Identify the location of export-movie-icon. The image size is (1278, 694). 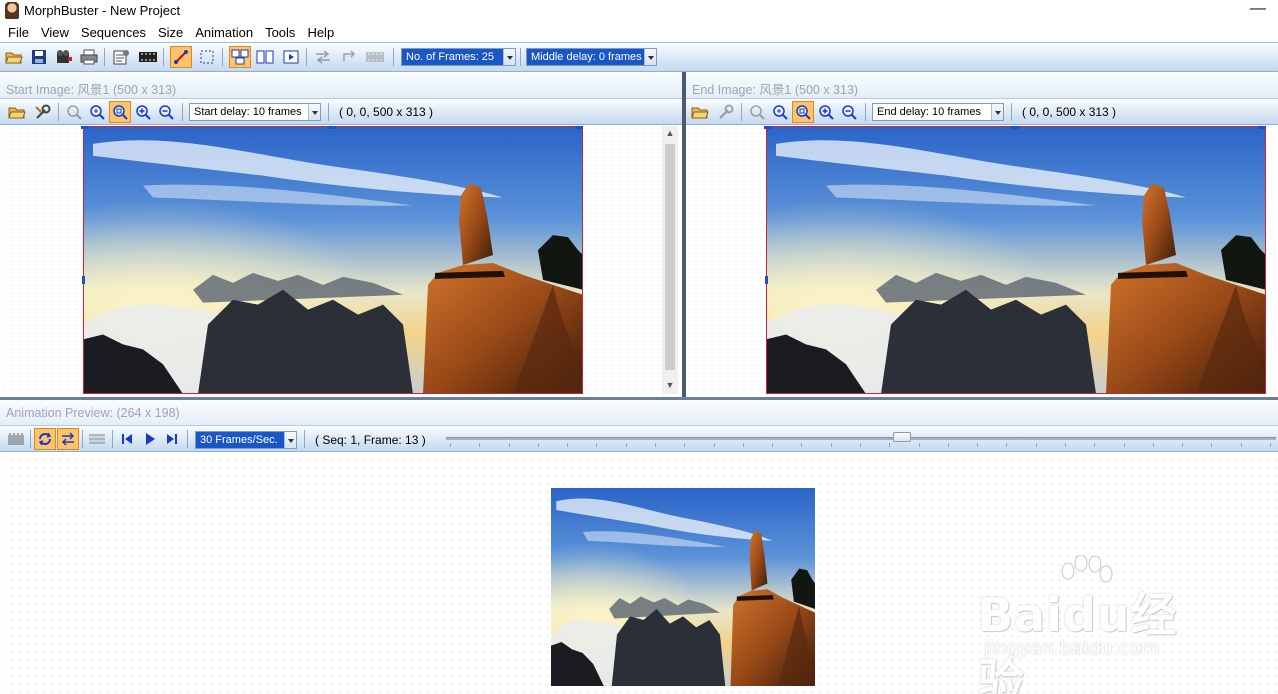
(64, 57).